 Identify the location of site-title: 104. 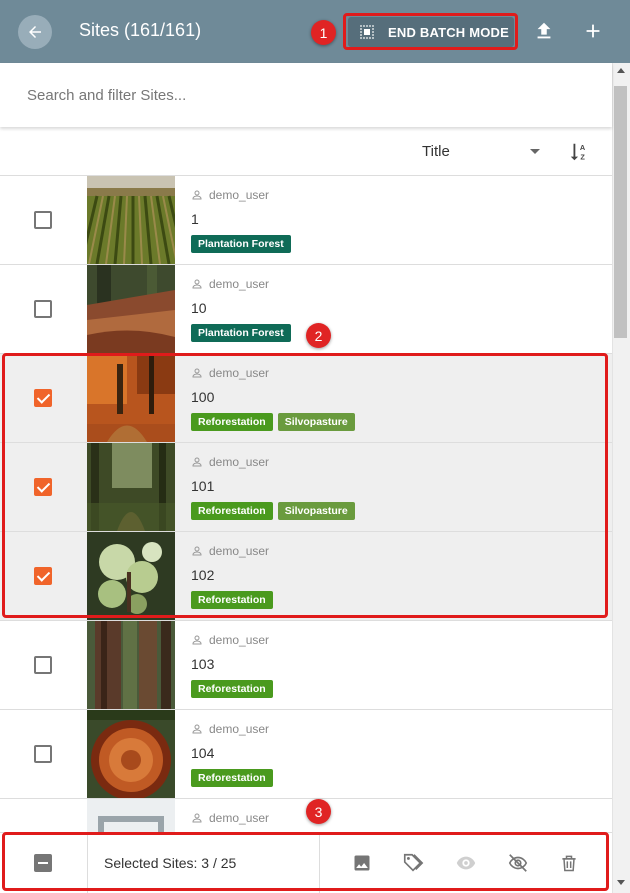
(203, 753).